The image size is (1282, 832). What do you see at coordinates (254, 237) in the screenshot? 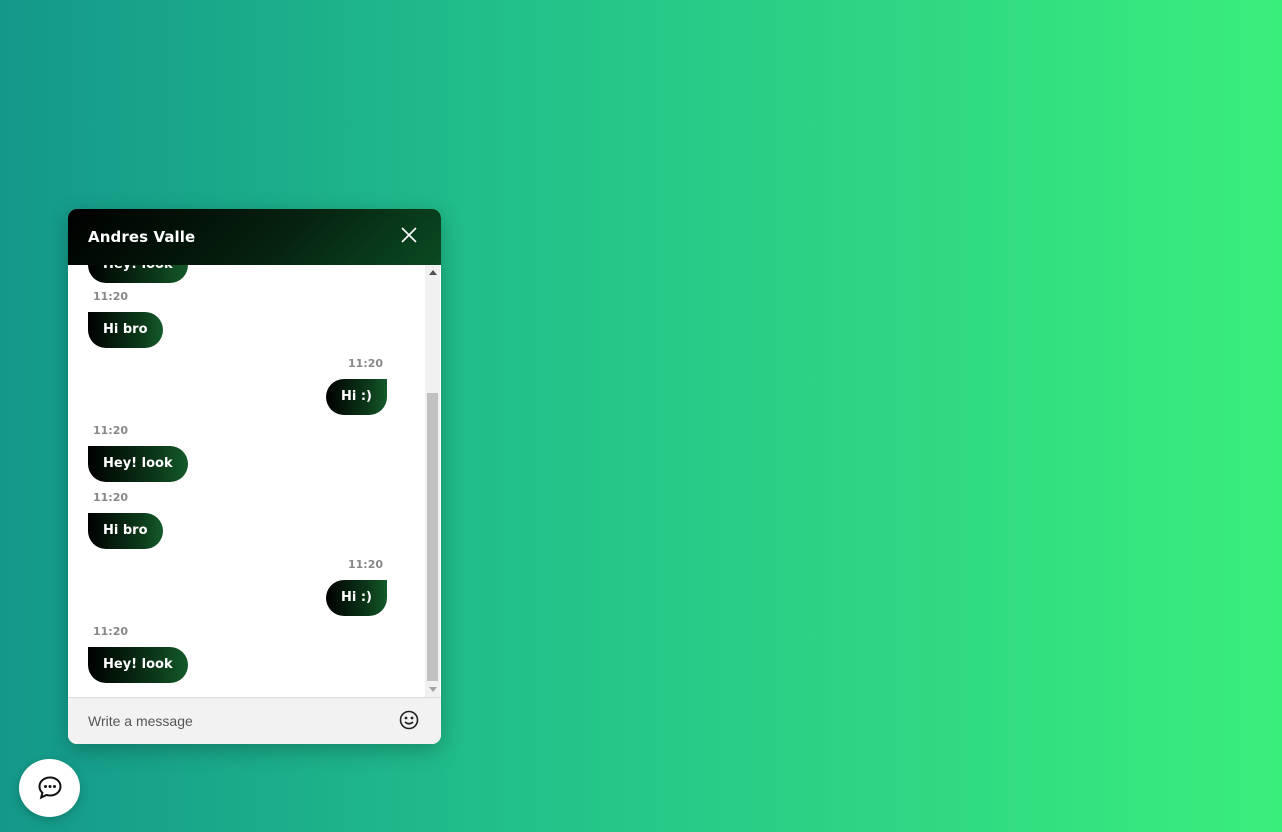
I see `chat-header: Andres Valle` at bounding box center [254, 237].